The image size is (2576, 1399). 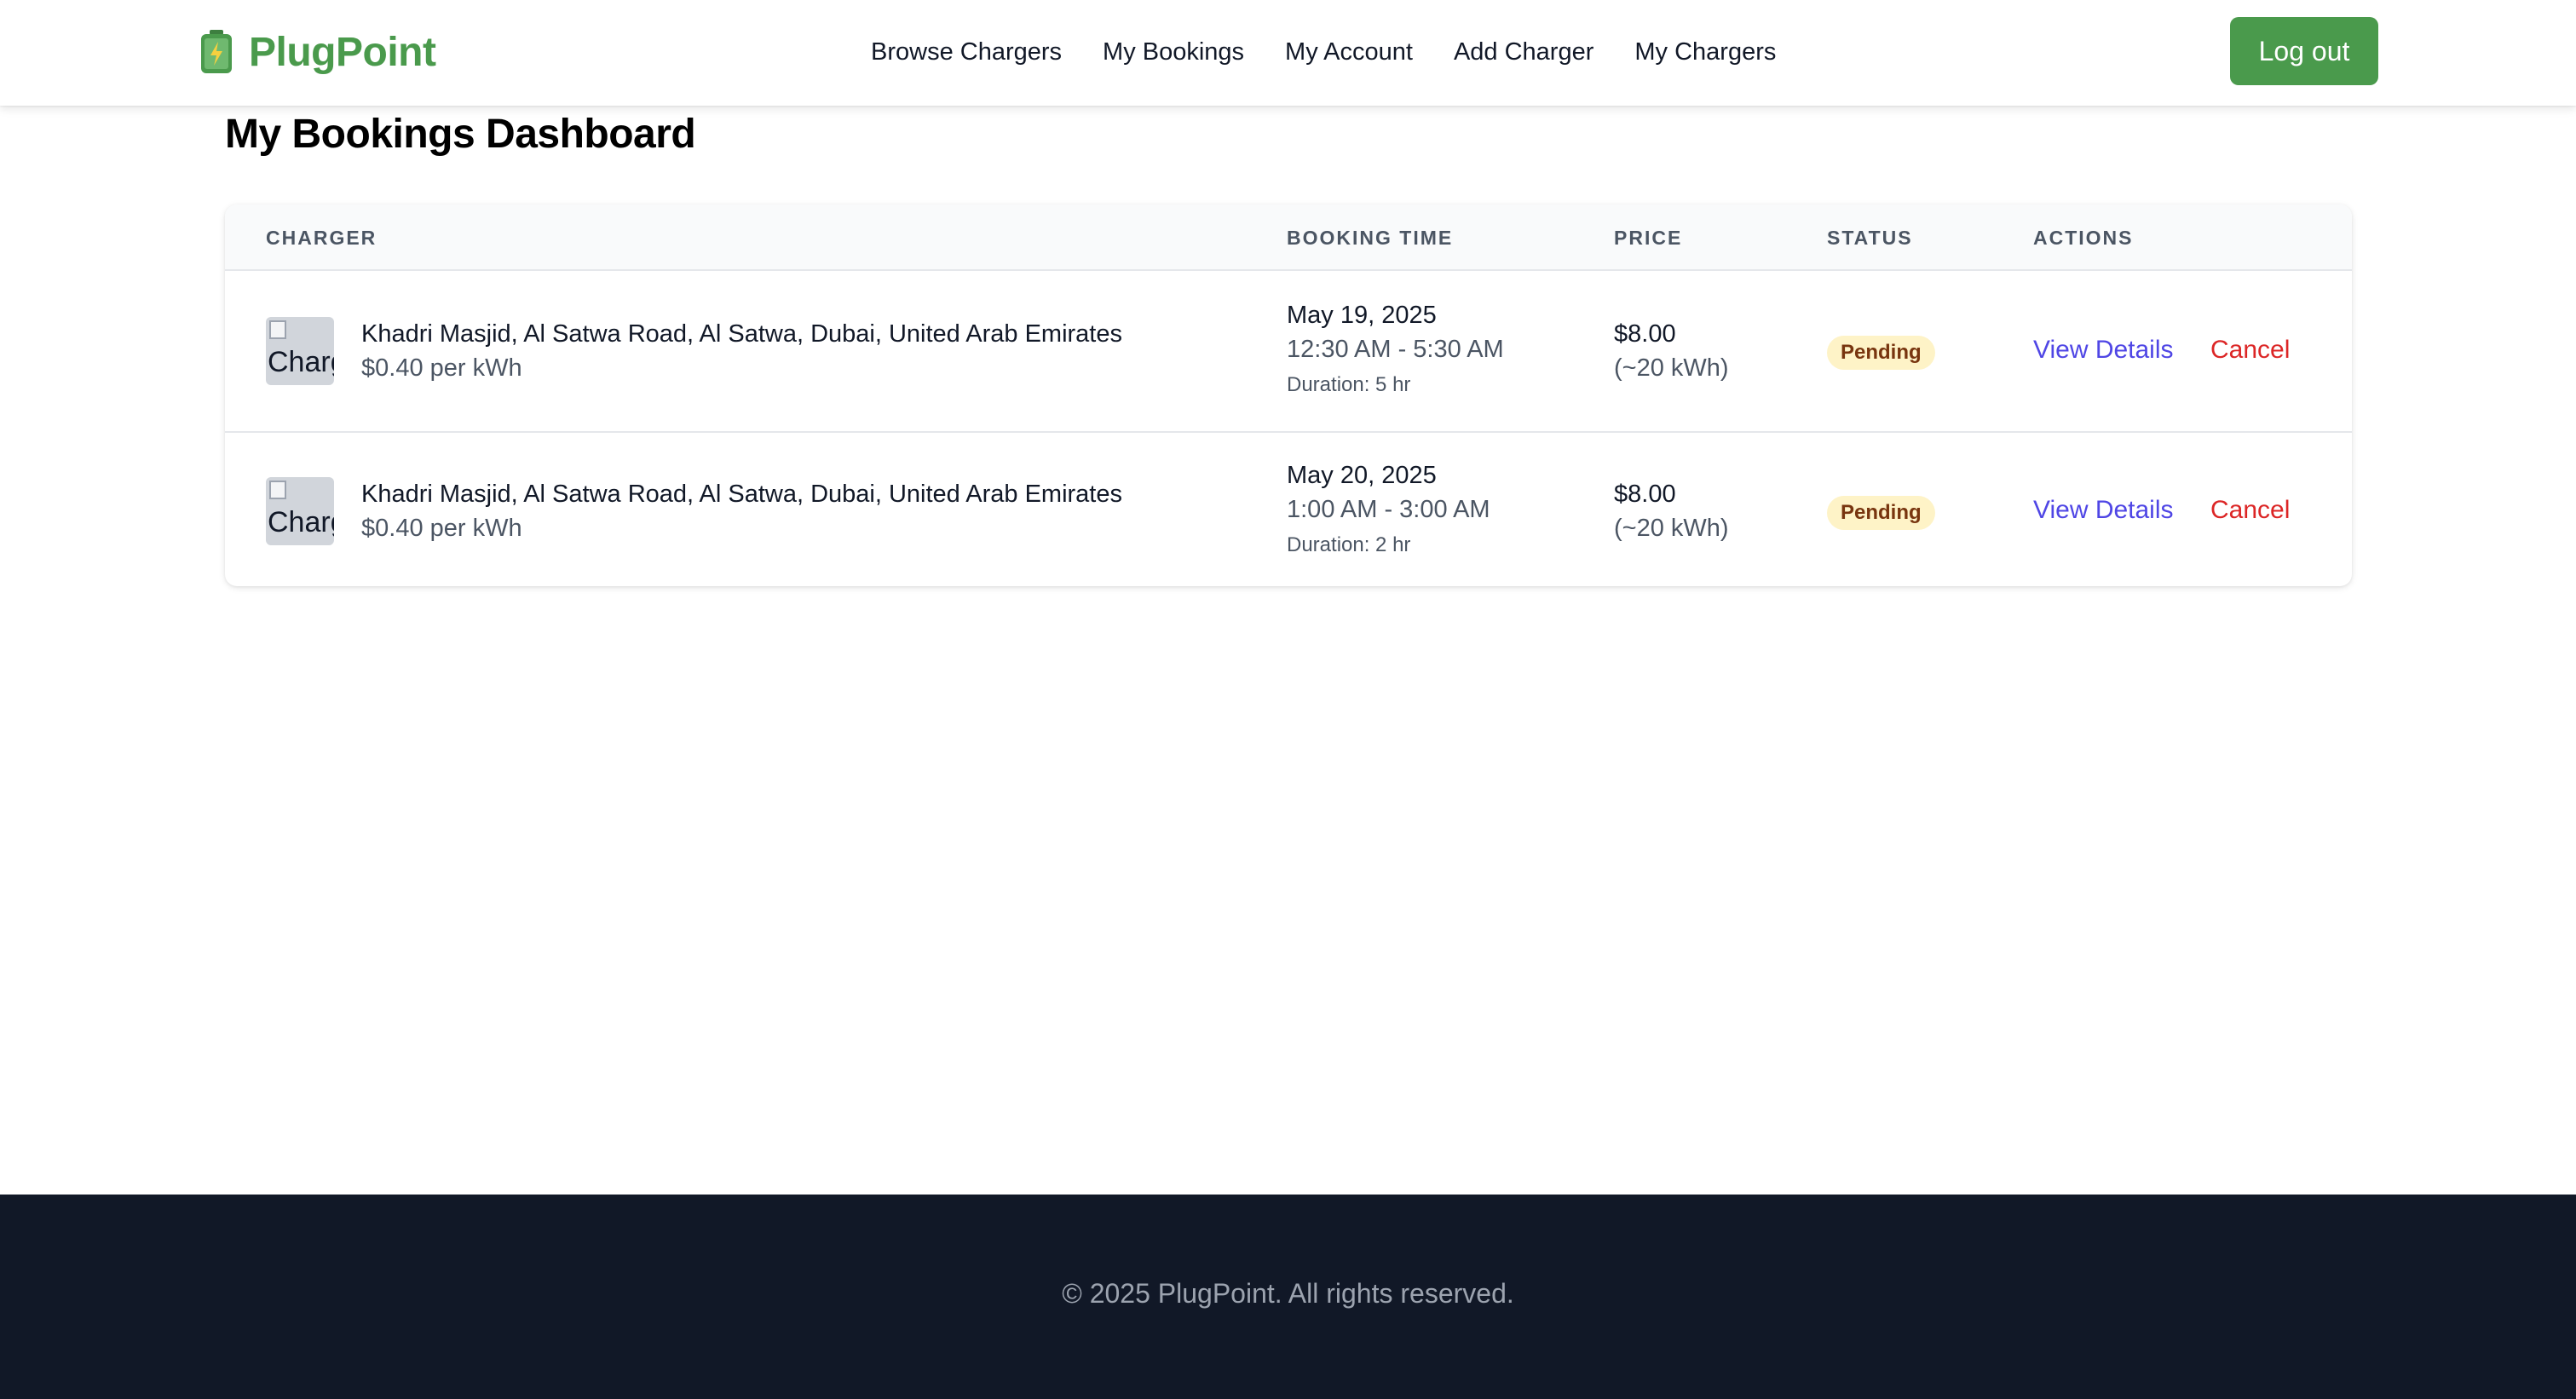 I want to click on nav-browse-chargers: Browse Chargers, so click(x=966, y=52).